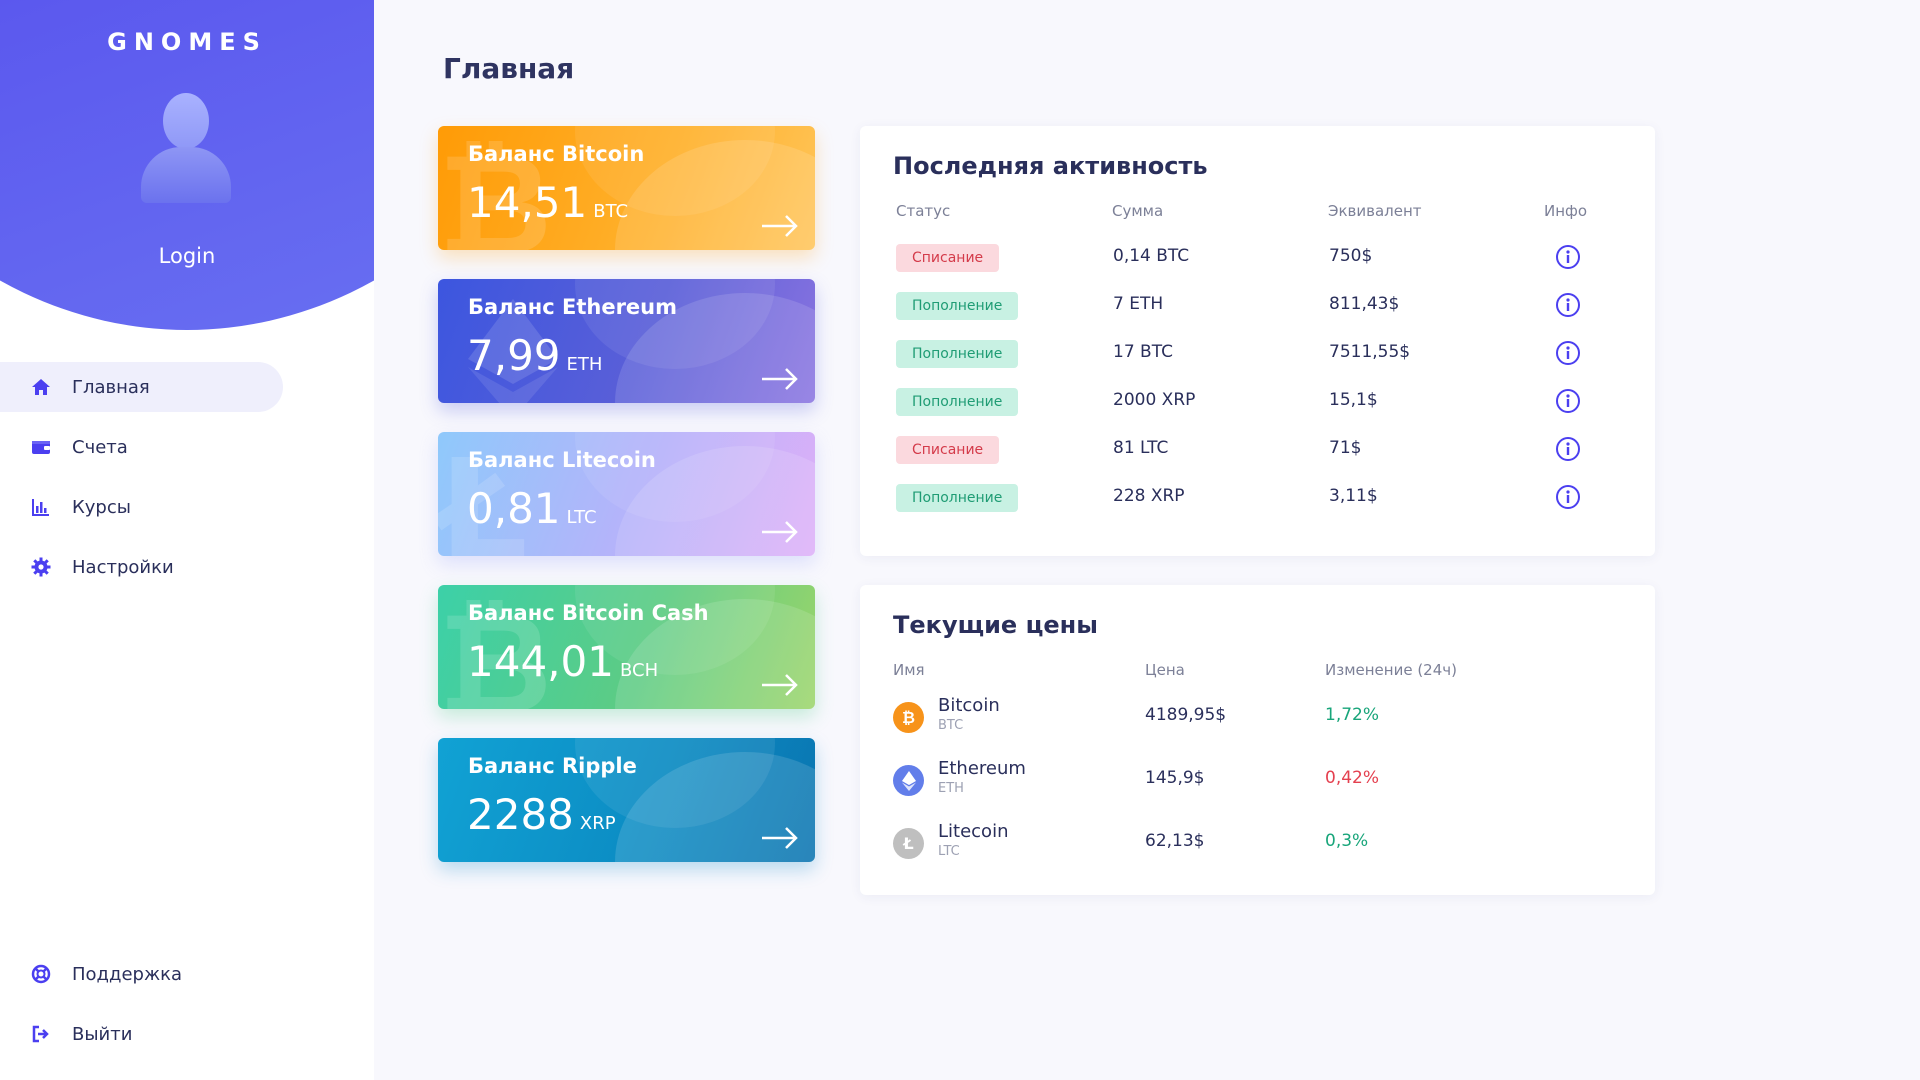 This screenshot has height=1080, width=1920. What do you see at coordinates (573, 307) in the screenshot?
I see `balance-title: Баланс Ethereum` at bounding box center [573, 307].